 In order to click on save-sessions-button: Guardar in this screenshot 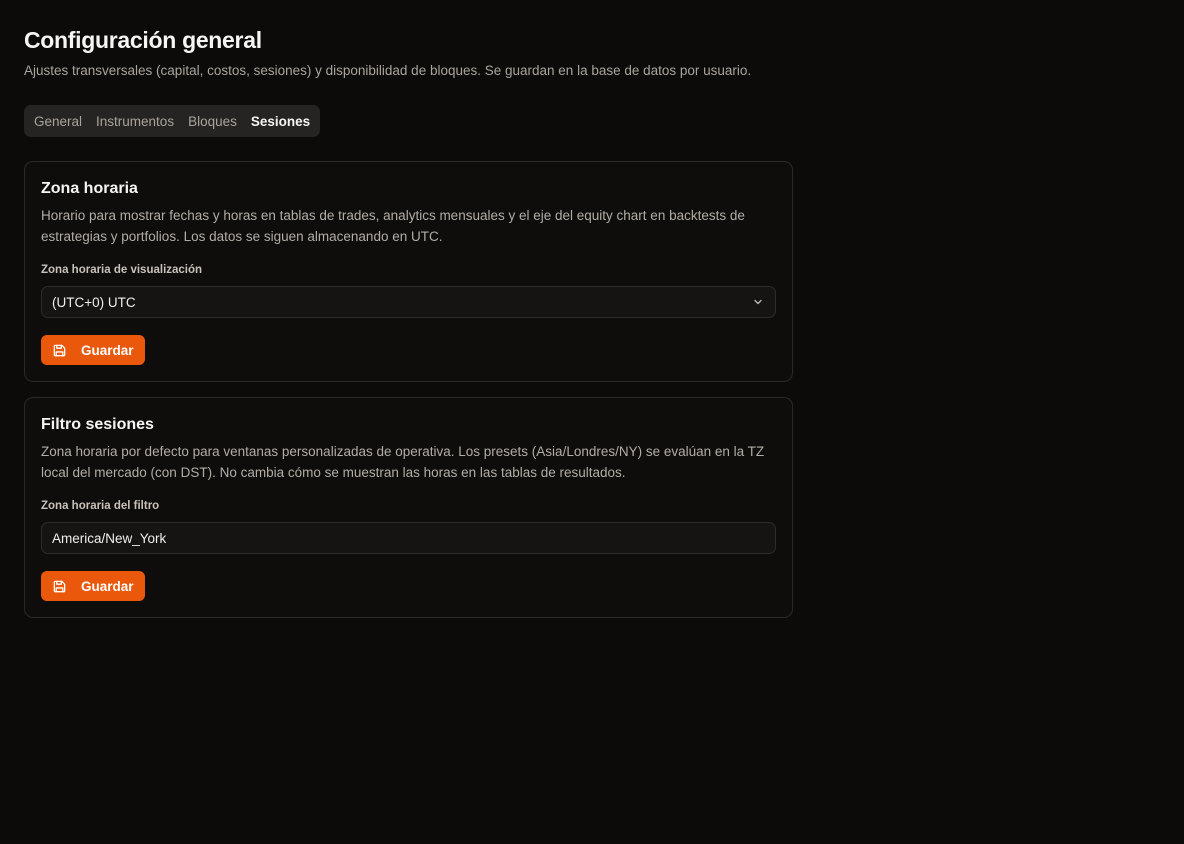, I will do `click(93, 586)`.